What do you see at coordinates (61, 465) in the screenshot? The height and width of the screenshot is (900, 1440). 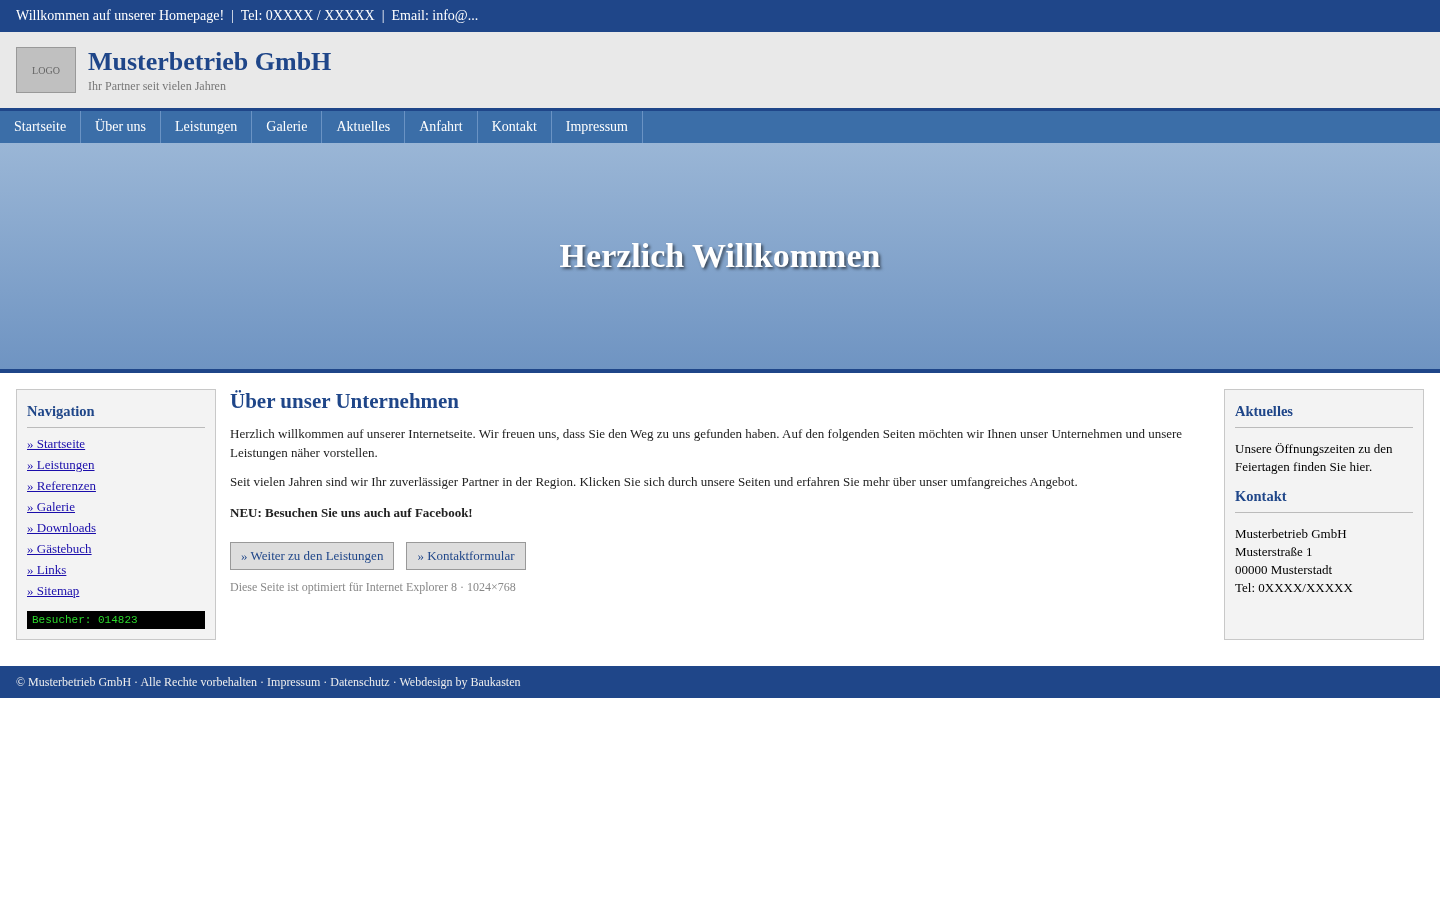 I see `sidebar-link: » Leistungen` at bounding box center [61, 465].